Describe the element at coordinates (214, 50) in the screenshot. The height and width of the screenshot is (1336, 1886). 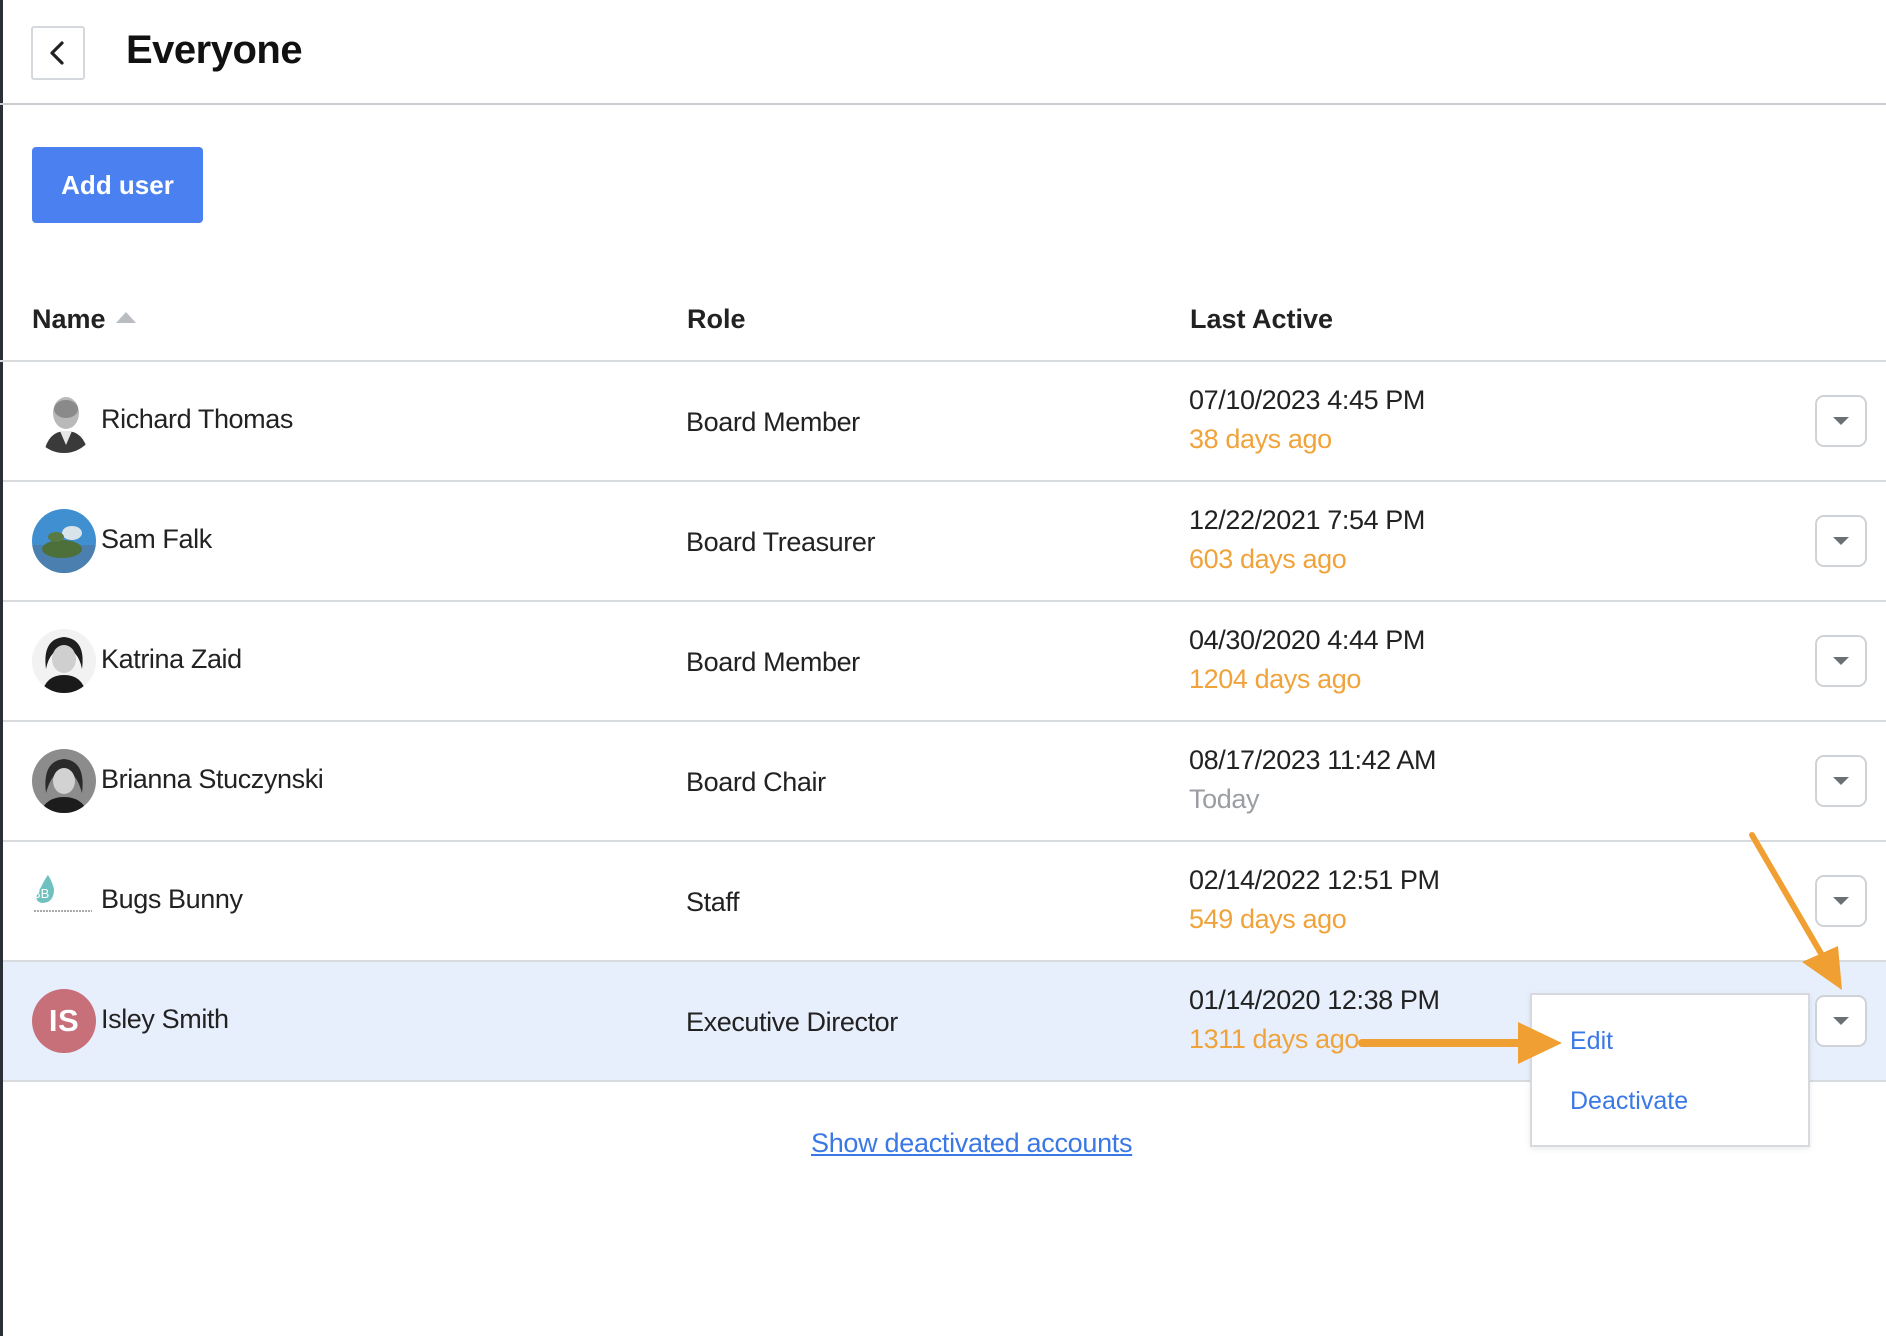
I see `page-title: Everyone` at that location.